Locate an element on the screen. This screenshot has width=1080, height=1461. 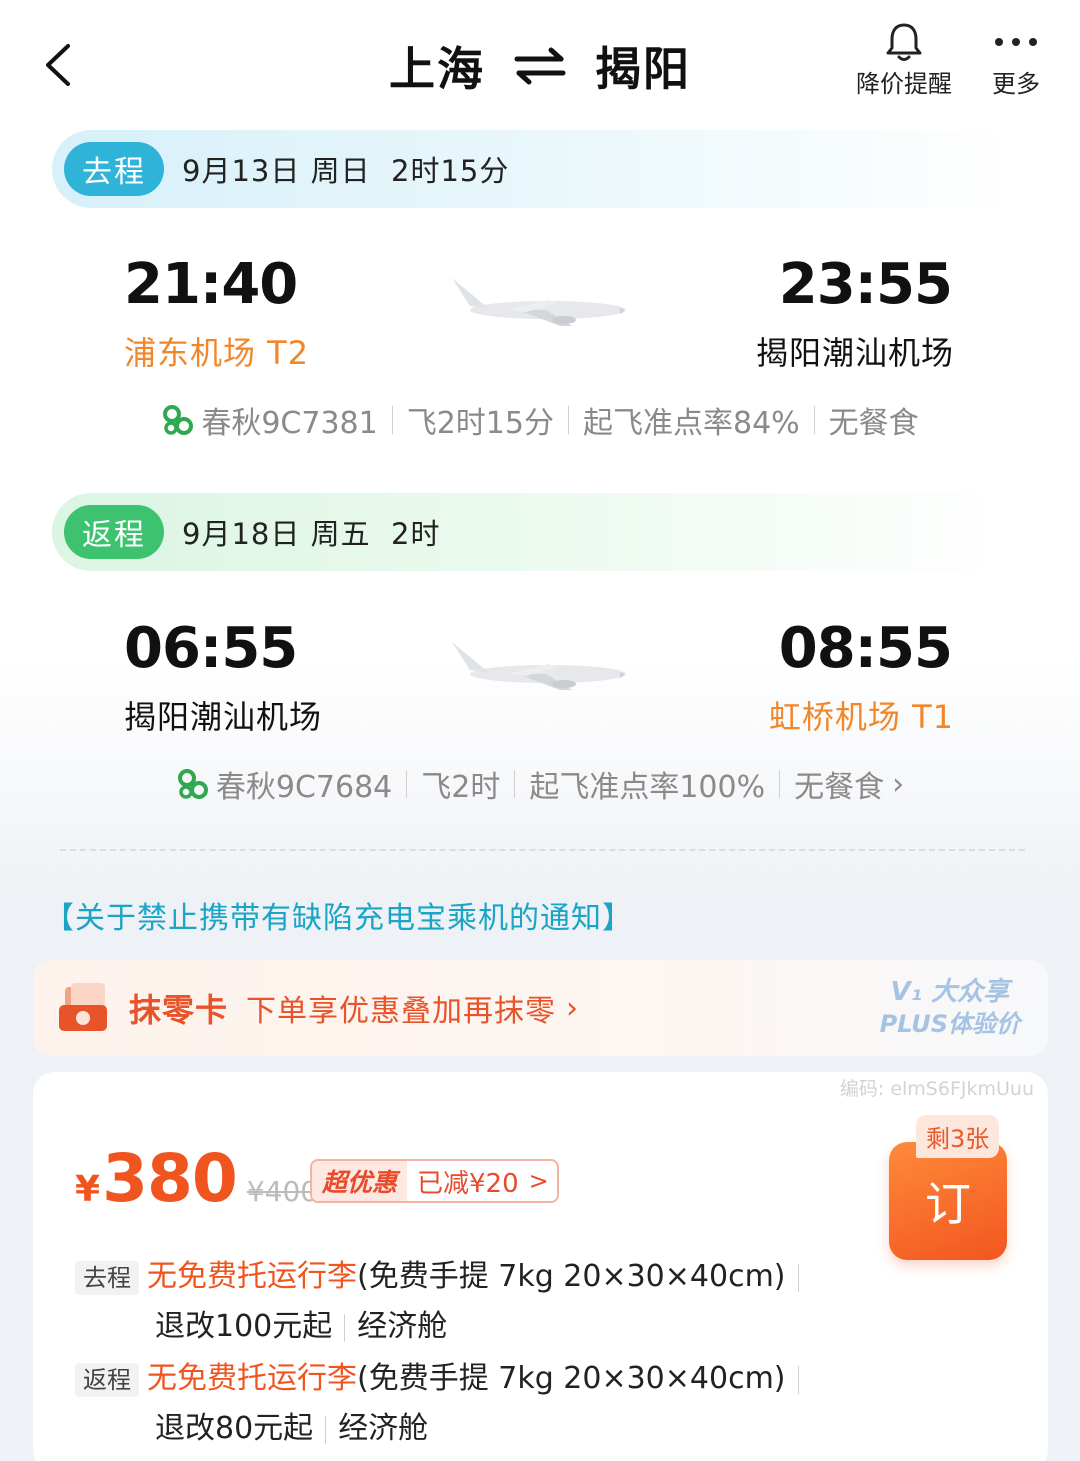
more-button: 更多 is located at coordinates (1016, 59).